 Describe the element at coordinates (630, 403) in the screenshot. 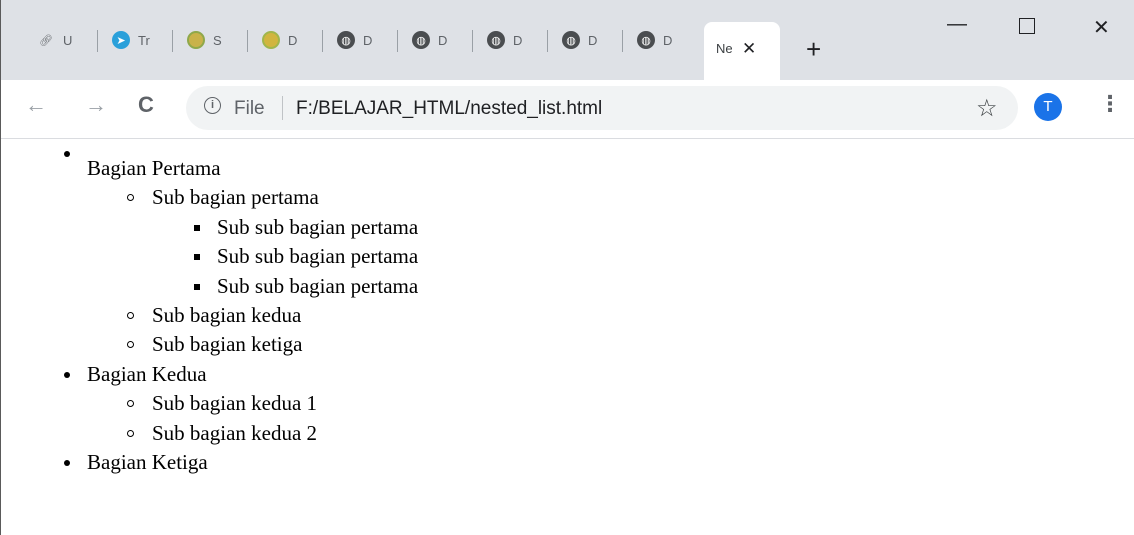

I see `list-item: Sub bagian kedua 1` at that location.